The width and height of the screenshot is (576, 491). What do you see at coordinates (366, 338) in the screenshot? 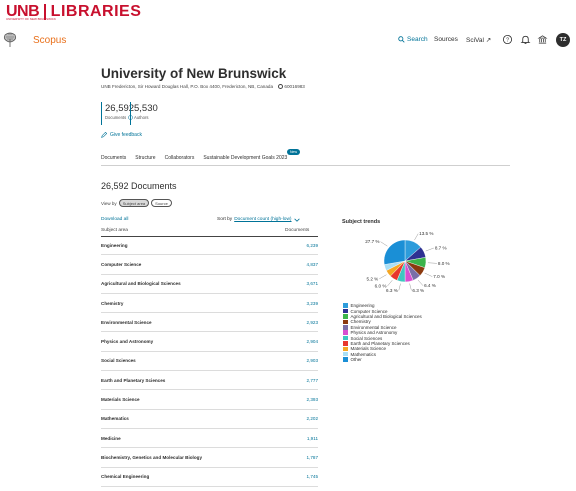
I see `legend-label: Social Sciences` at bounding box center [366, 338].